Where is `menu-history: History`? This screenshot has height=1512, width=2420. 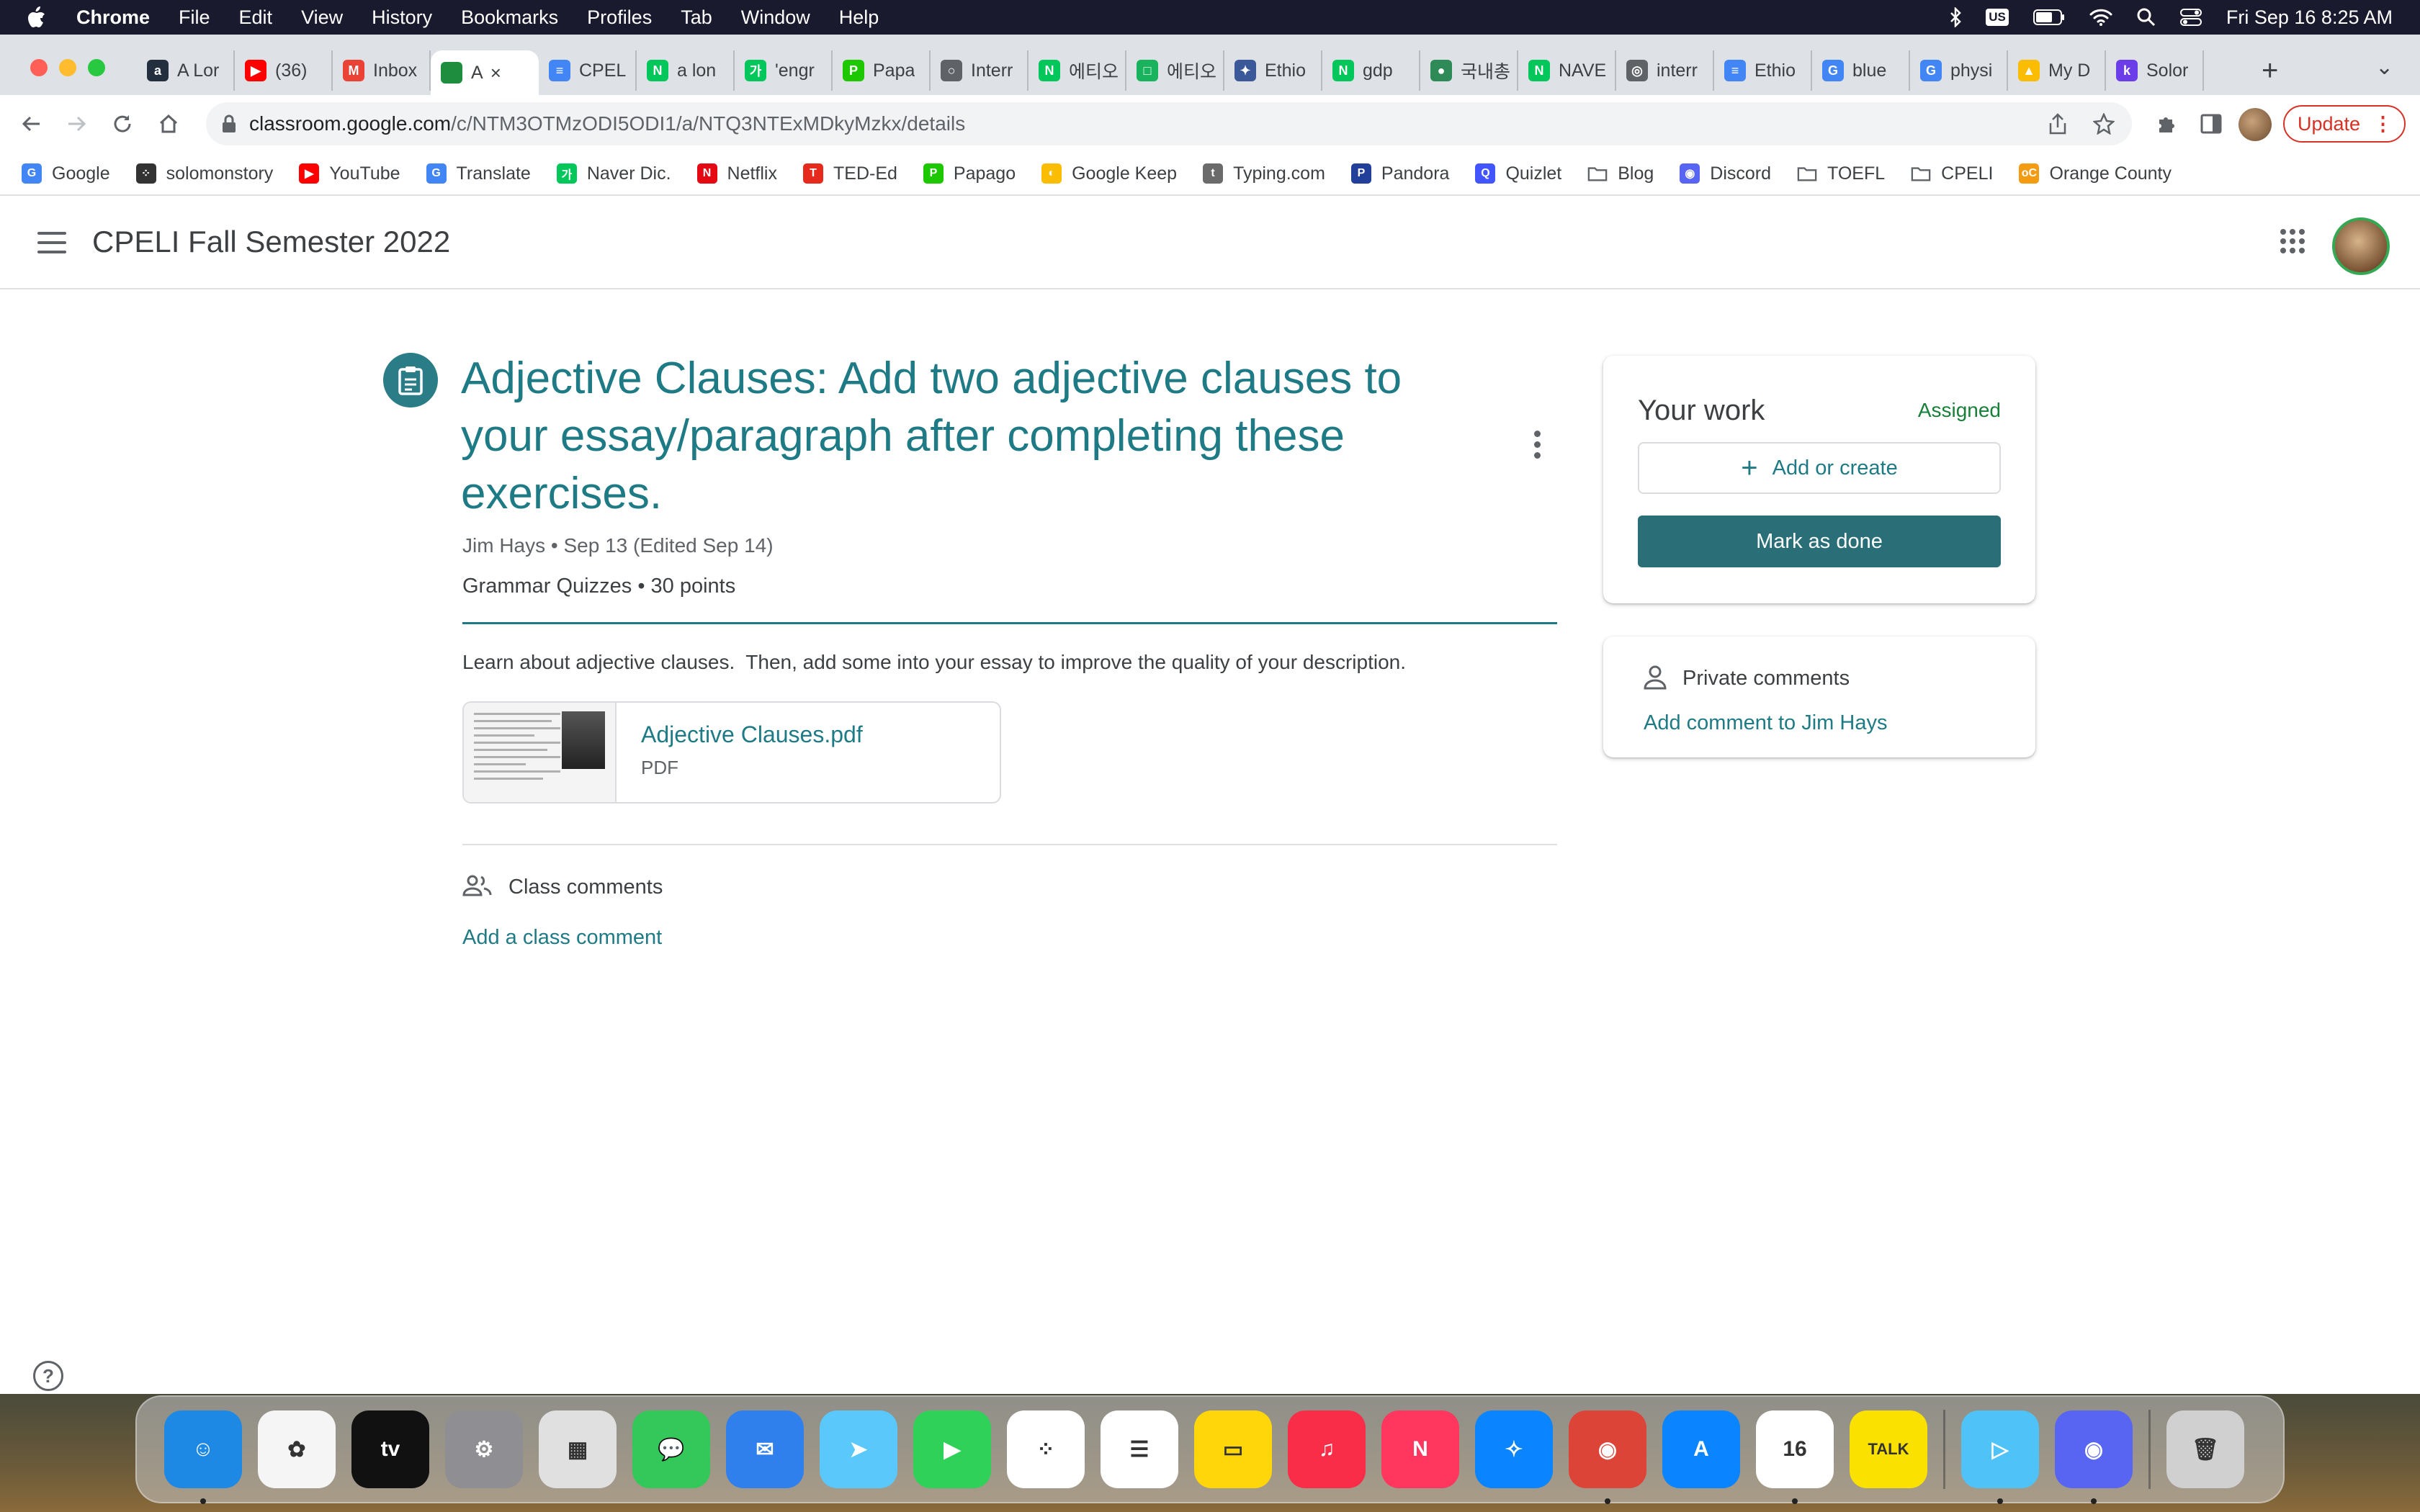
menu-history: History is located at coordinates (402, 17).